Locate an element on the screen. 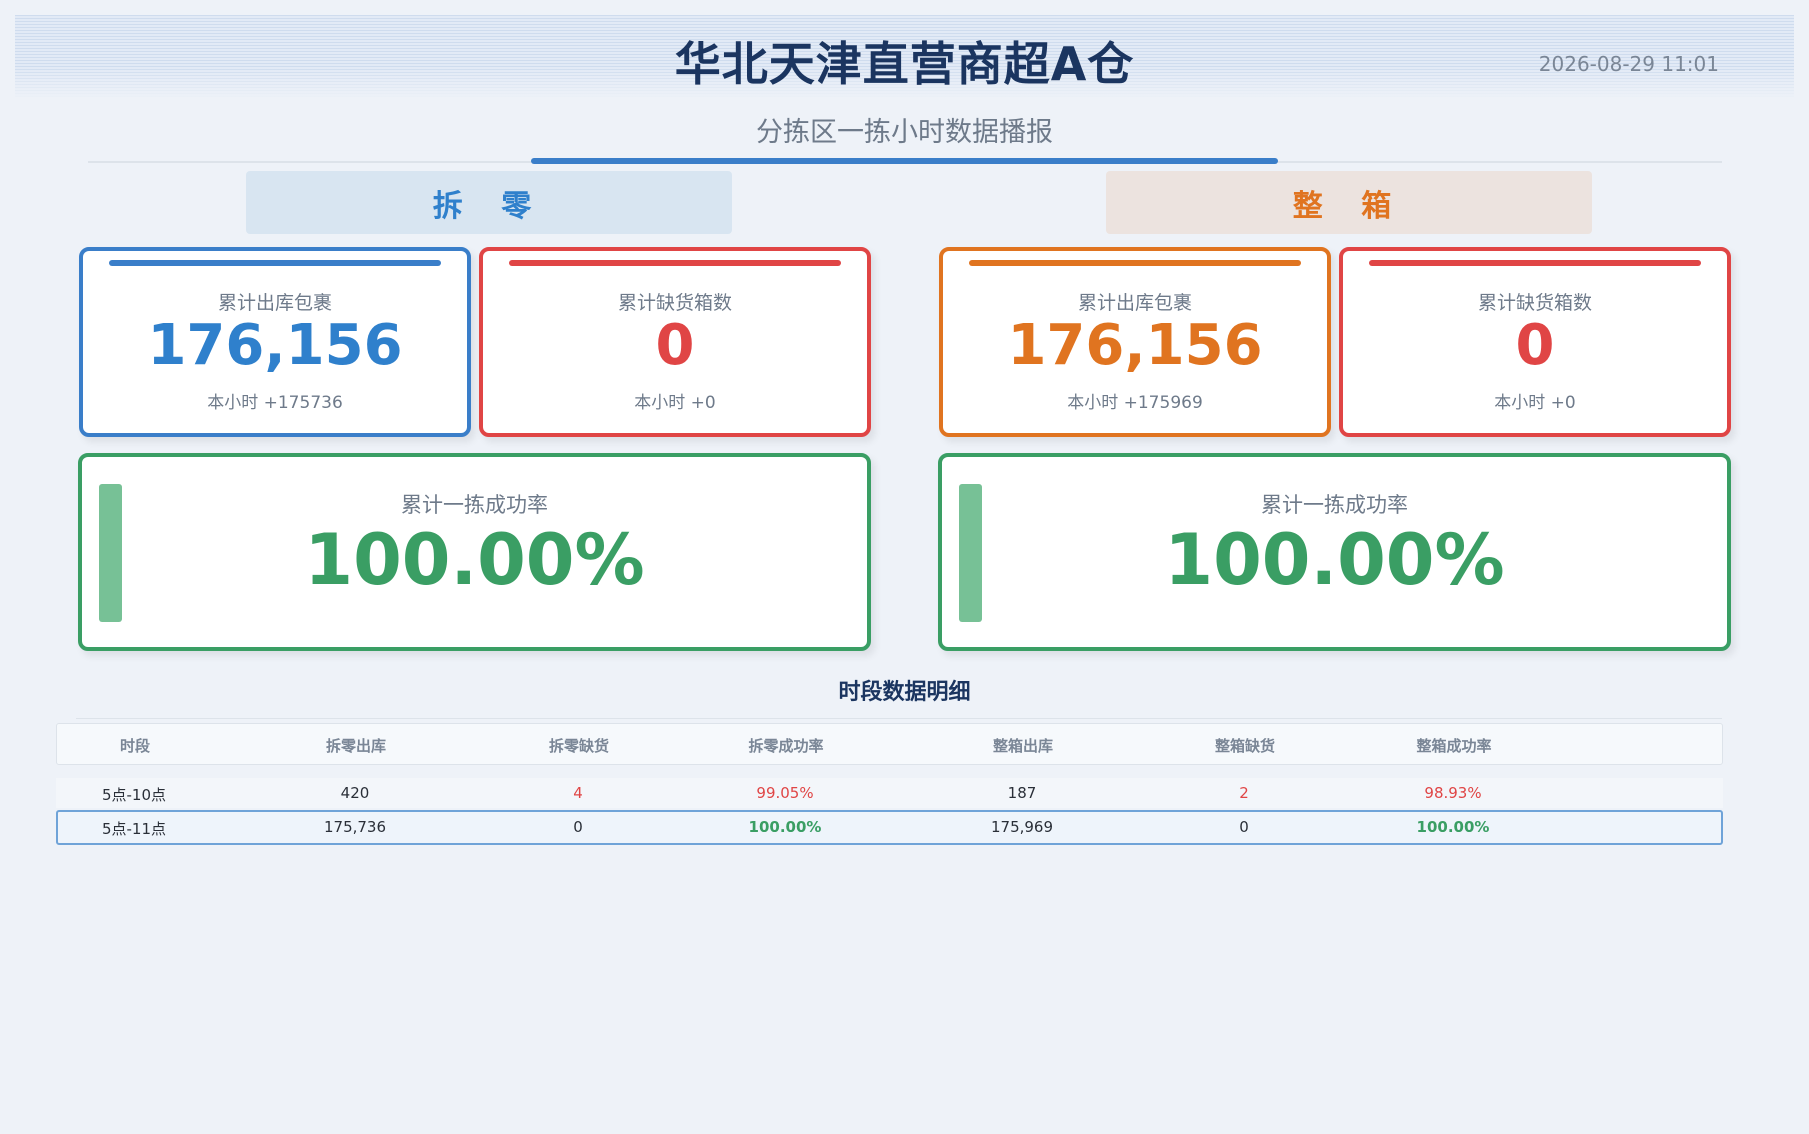 Image resolution: width=1809 pixels, height=1134 pixels. split-outbound-card: 累计出库包裹 176,156 本小时 +175736 is located at coordinates (275, 342).